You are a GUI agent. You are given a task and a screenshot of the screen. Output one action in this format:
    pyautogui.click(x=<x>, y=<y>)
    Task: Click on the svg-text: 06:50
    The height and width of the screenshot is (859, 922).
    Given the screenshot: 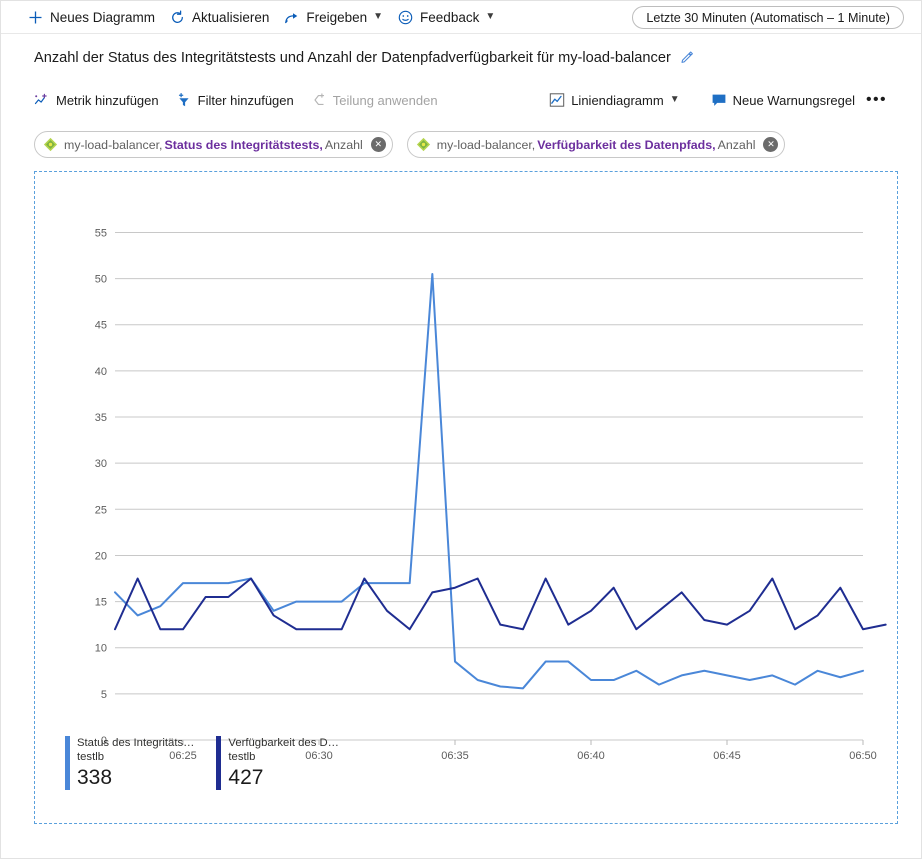 What is the action you would take?
    pyautogui.click(x=863, y=756)
    